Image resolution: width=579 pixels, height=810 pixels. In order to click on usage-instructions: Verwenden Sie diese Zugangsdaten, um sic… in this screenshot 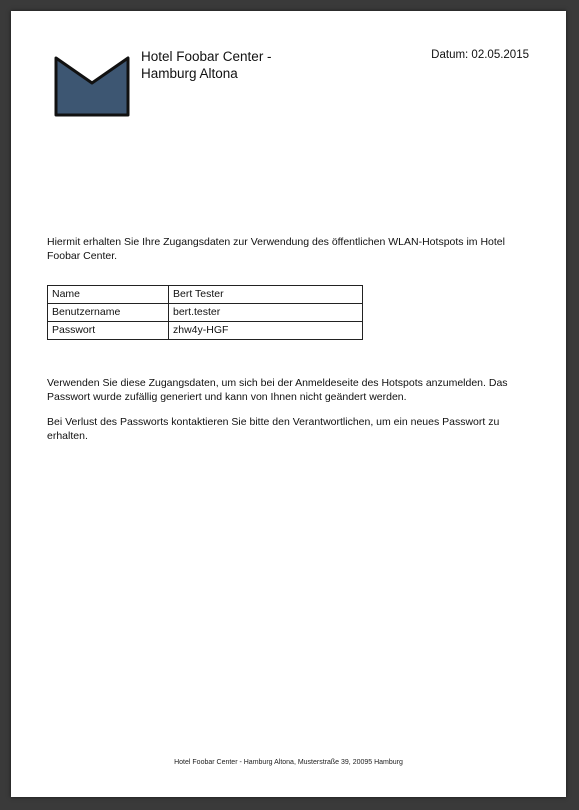, I will do `click(277, 390)`.